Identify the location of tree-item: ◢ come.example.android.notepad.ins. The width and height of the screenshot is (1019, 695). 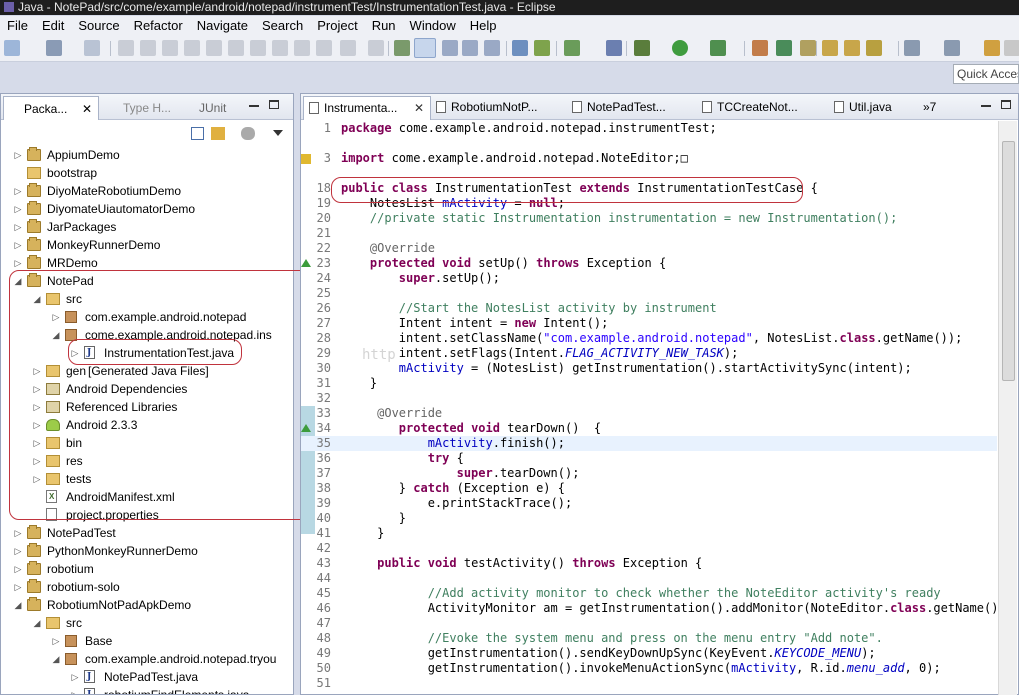
(147, 335).